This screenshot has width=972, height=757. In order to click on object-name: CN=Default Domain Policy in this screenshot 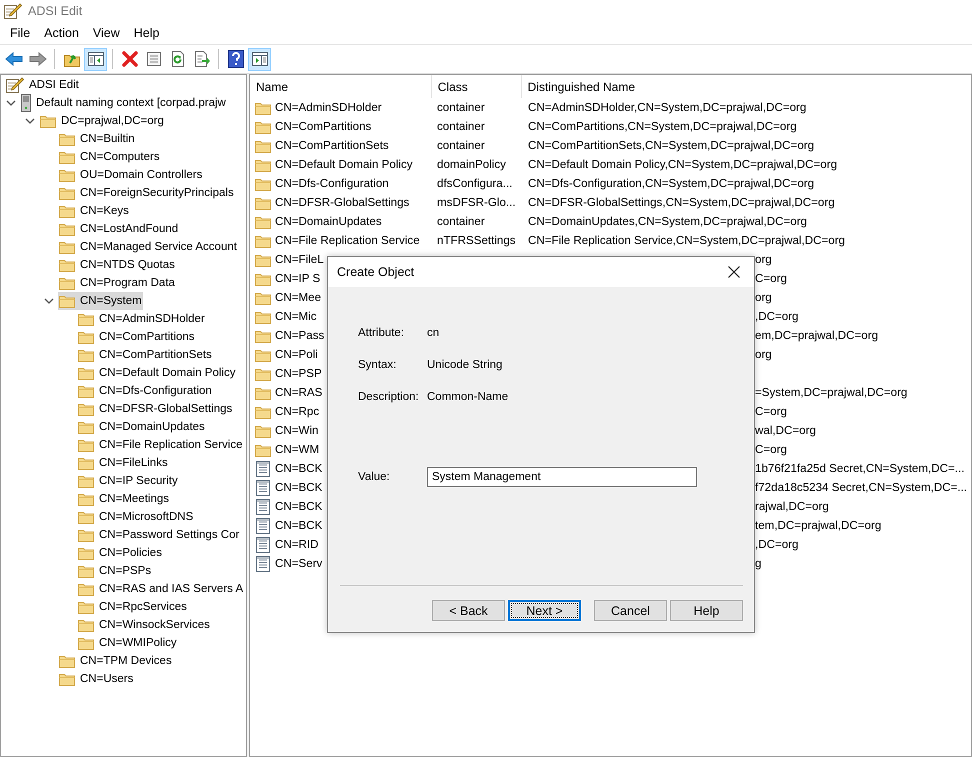, I will do `click(344, 164)`.